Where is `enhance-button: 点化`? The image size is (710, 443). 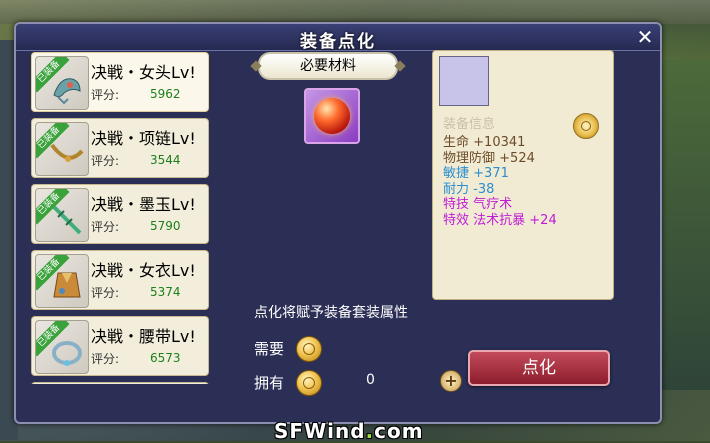 enhance-button: 点化 is located at coordinates (539, 368).